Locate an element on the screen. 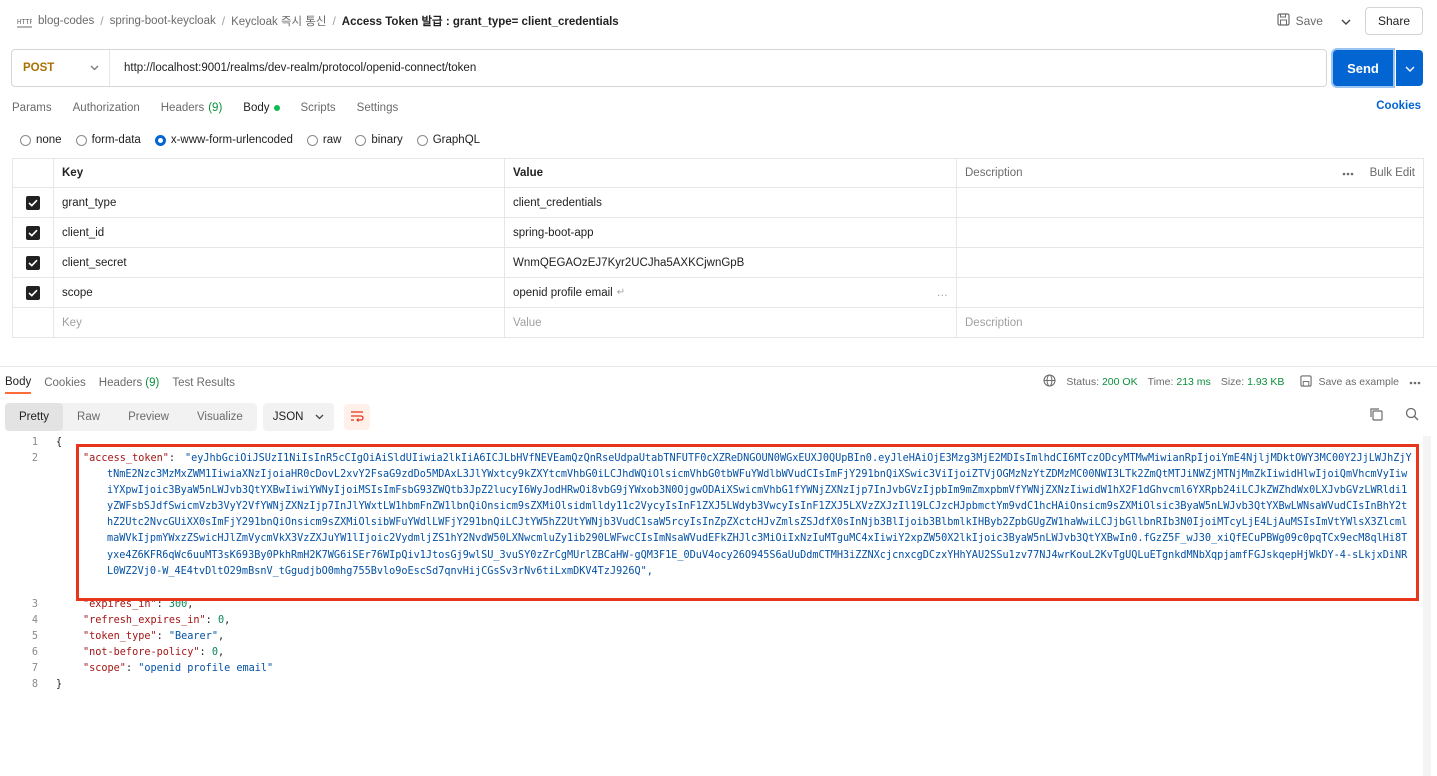 The image size is (1437, 776). status-info: Status: 200 OK is located at coordinates (1101, 382).